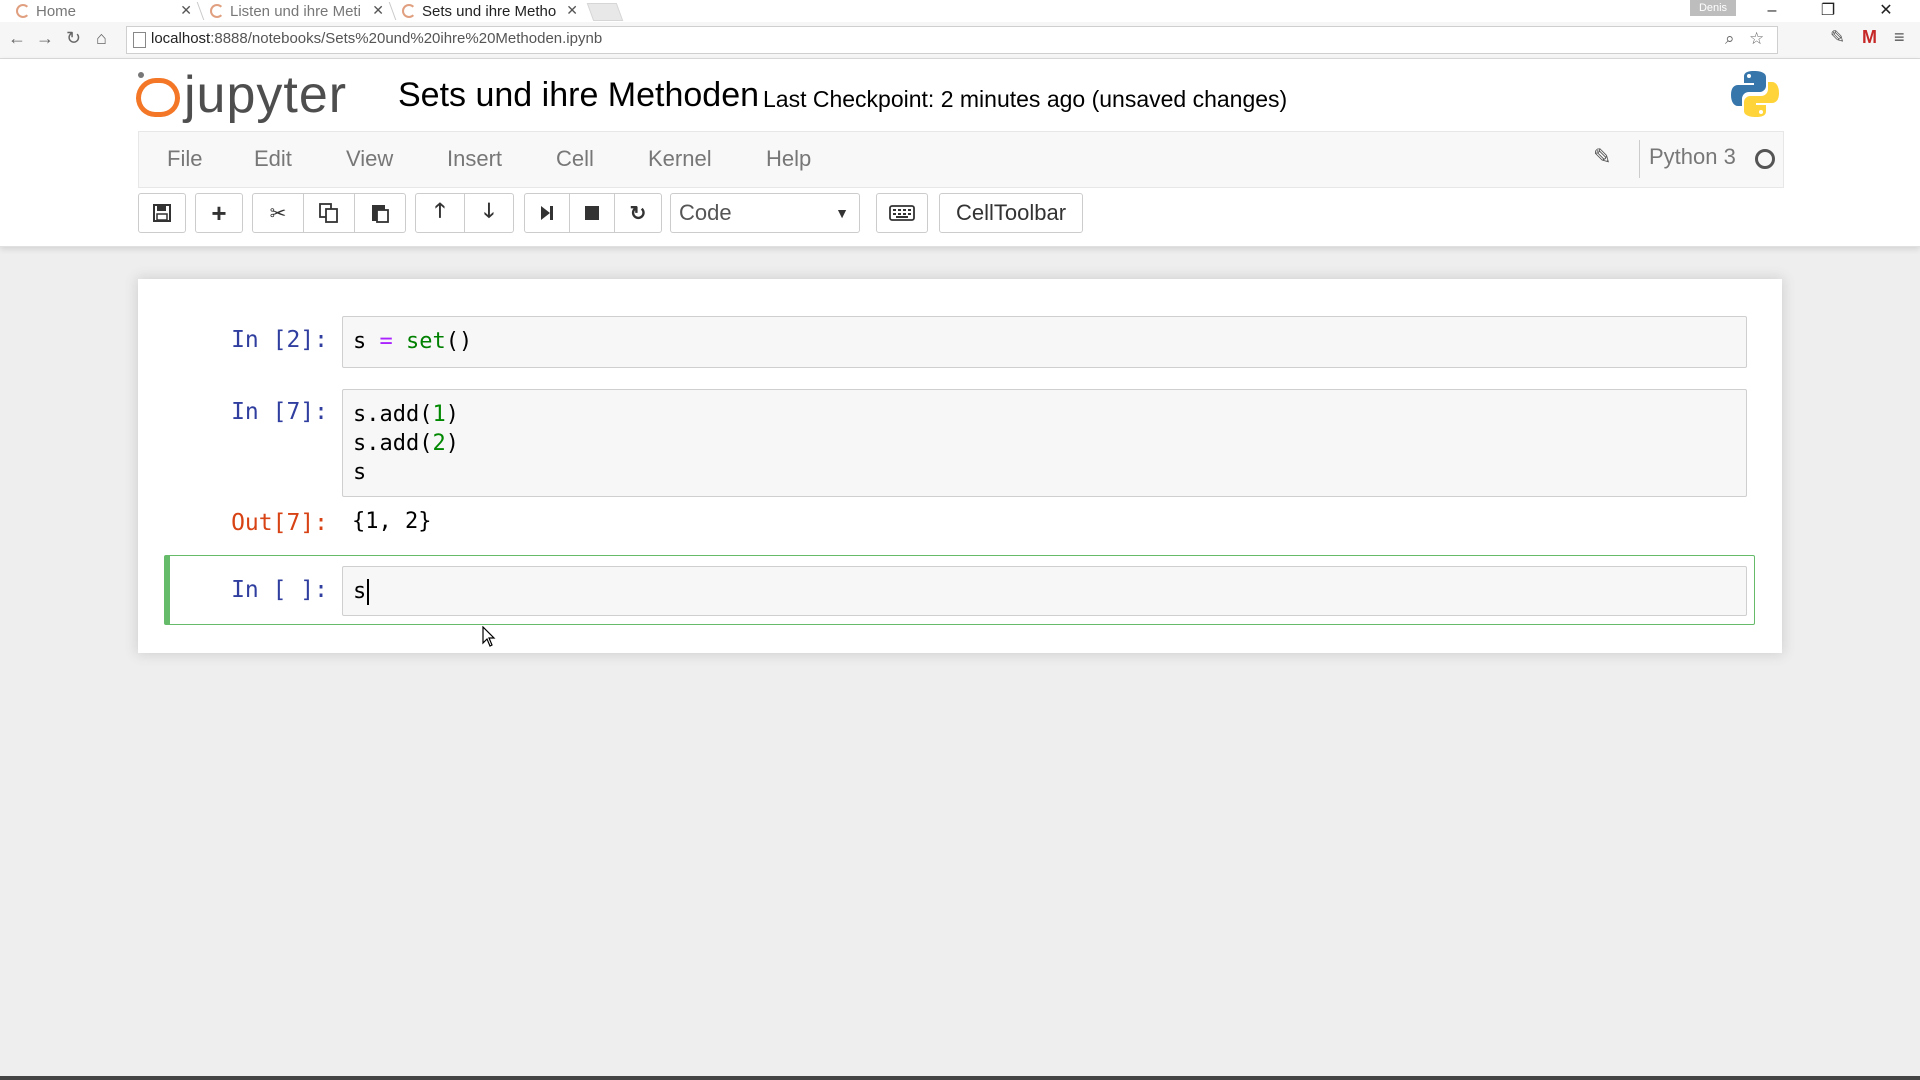  Describe the element at coordinates (459, 341) in the screenshot. I see `code-parens: ()` at that location.